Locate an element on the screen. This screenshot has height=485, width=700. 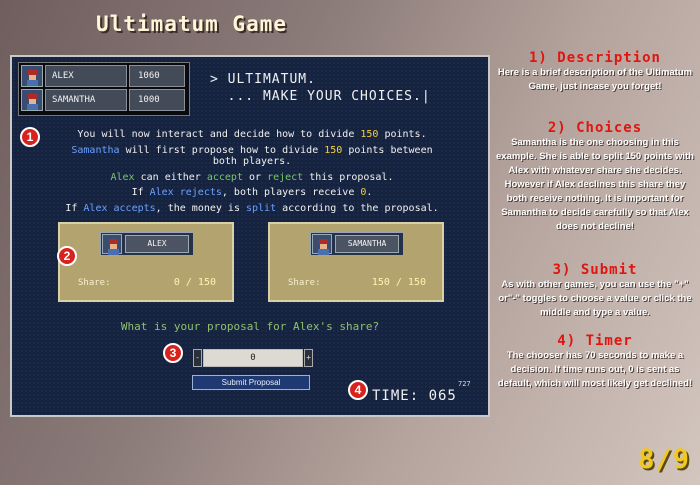
increment-button: + is located at coordinates (308, 358).